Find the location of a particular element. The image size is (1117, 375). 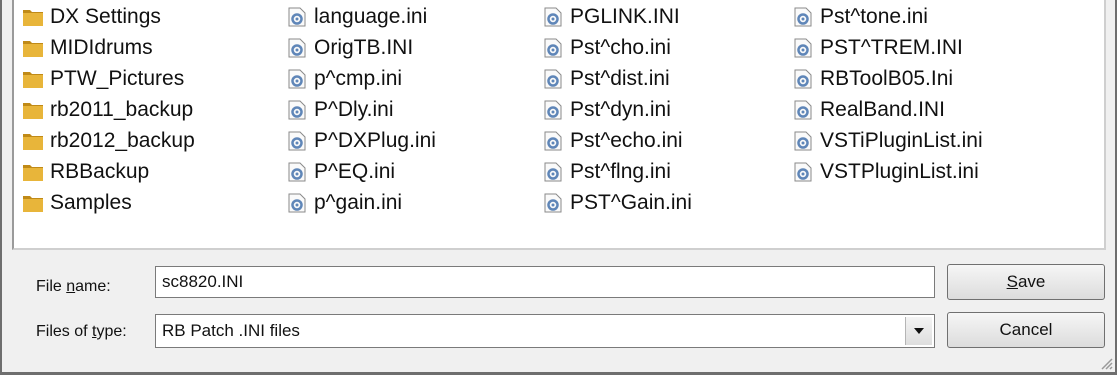

item-label: Pst^echo.ini is located at coordinates (626, 140).